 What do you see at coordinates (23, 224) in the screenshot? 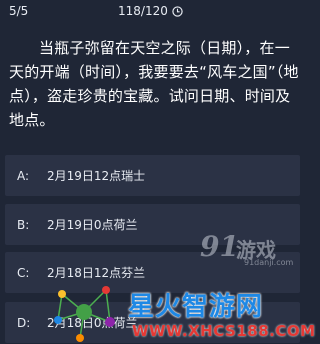
I see `option-letter: B:` at bounding box center [23, 224].